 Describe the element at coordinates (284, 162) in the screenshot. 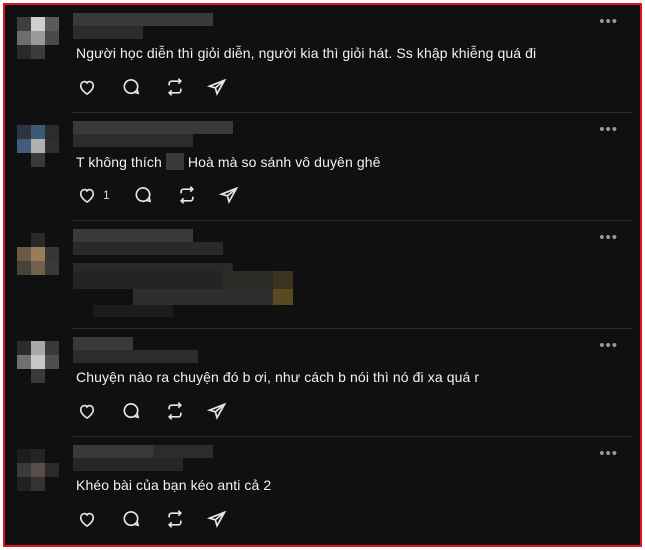

I see `comment-text-part: Hoà mà so sánh vô duyên ghê` at that location.